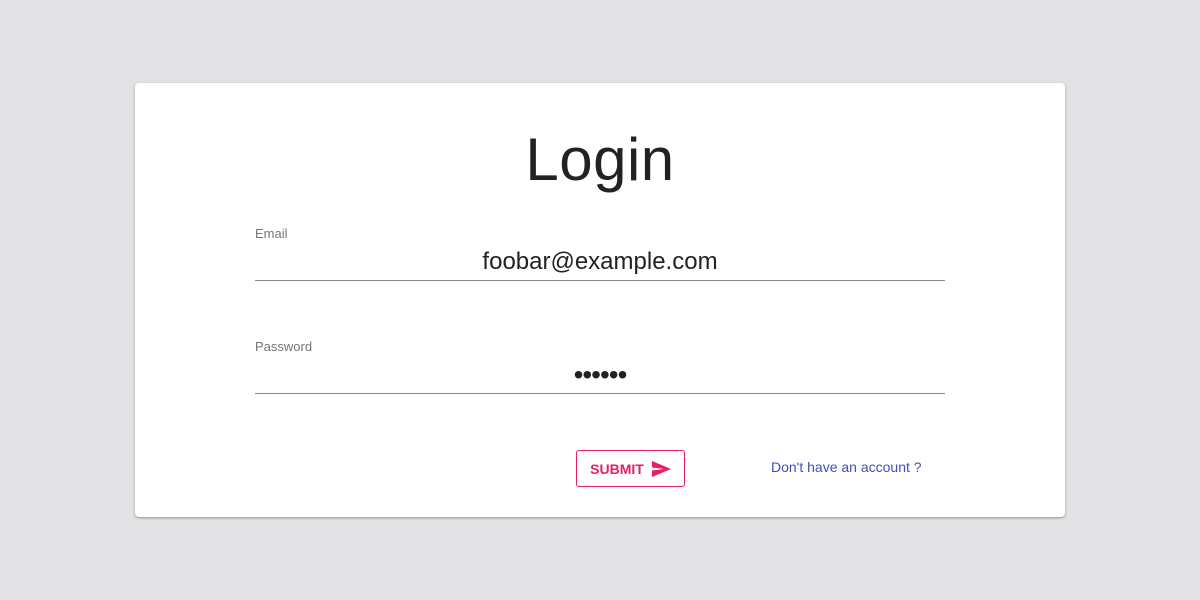 The image size is (1200, 600). I want to click on page-title: Login, so click(600, 159).